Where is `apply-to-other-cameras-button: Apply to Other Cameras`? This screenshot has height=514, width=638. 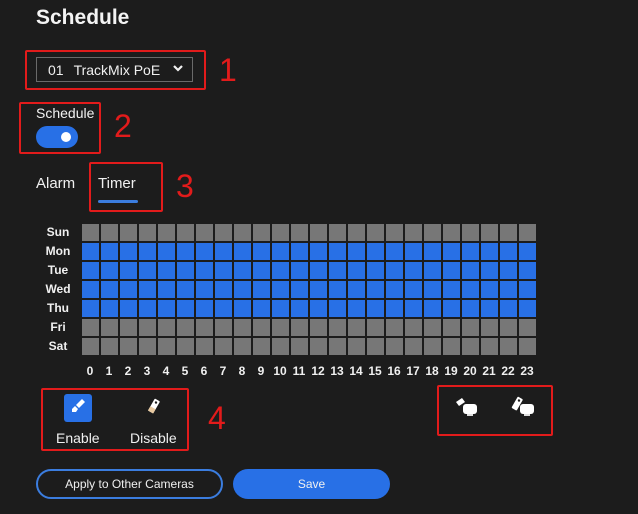 apply-to-other-cameras-button: Apply to Other Cameras is located at coordinates (129, 484).